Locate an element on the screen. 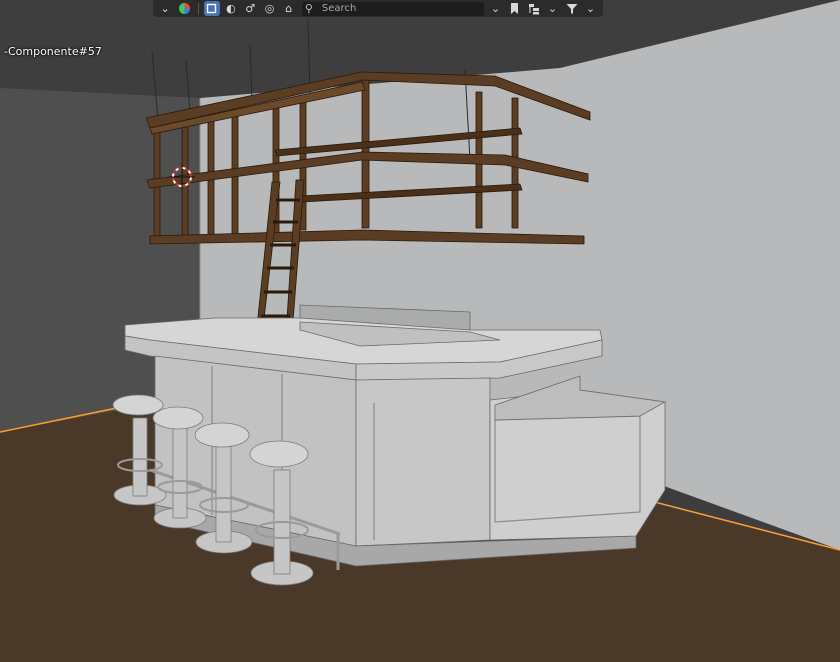 The height and width of the screenshot is (662, 840). dropdown-icon: ⌄ is located at coordinates (495, 8).